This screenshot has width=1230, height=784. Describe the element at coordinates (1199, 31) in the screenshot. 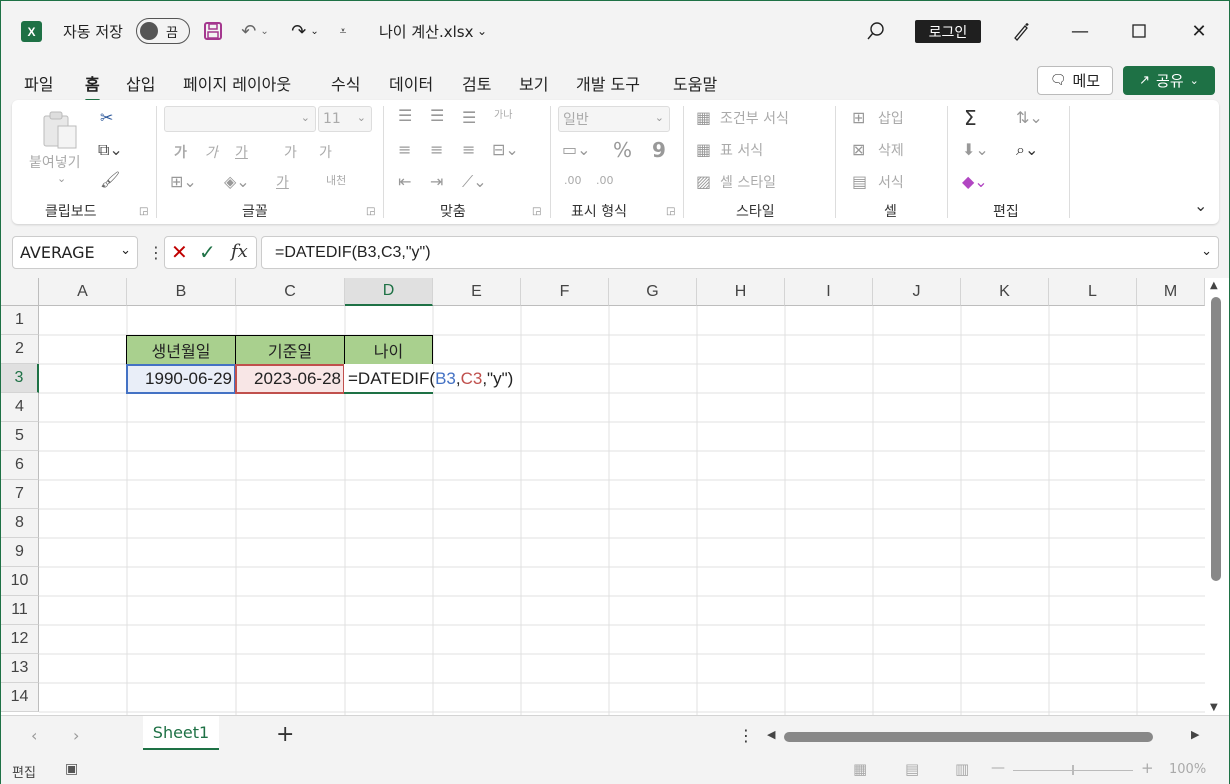

I see `close-icon: ✕` at that location.